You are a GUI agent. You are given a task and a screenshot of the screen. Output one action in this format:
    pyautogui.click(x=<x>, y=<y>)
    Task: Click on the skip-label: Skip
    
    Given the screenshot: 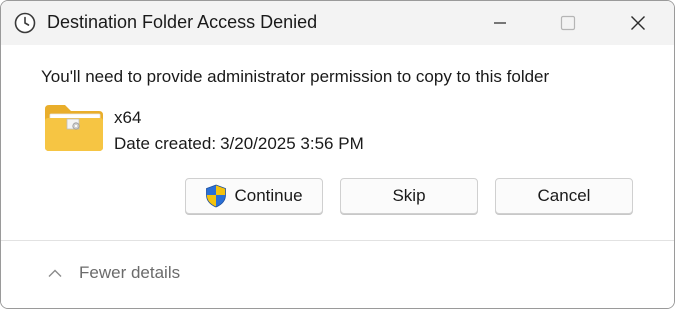 What is the action you would take?
    pyautogui.click(x=409, y=195)
    